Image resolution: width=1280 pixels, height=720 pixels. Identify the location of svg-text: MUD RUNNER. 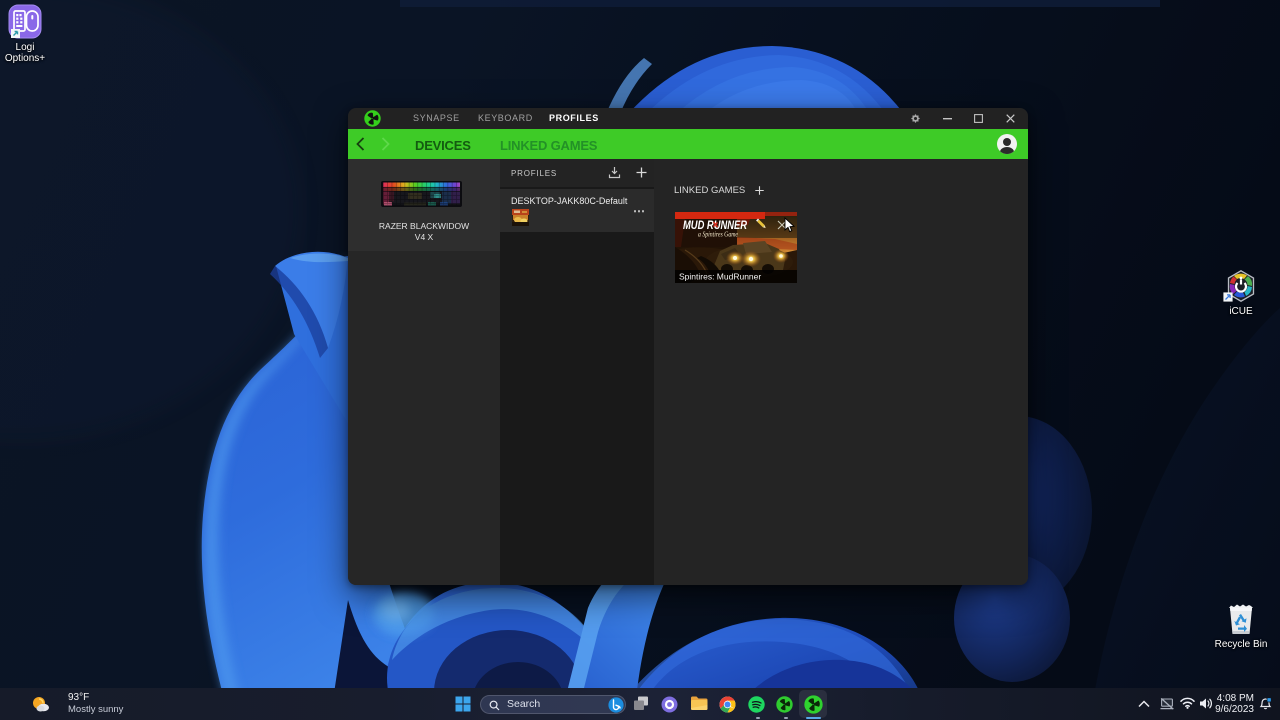
(715, 226).